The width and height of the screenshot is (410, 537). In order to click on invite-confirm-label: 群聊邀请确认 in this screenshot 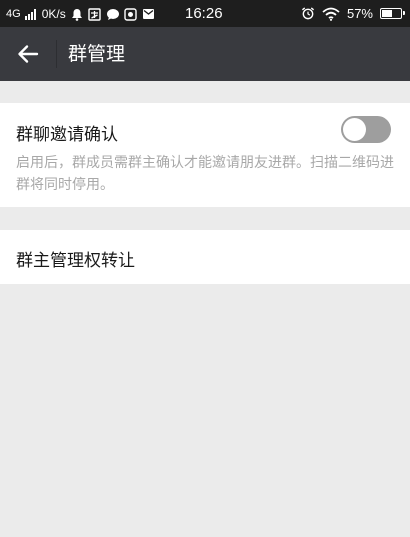, I will do `click(67, 135)`.